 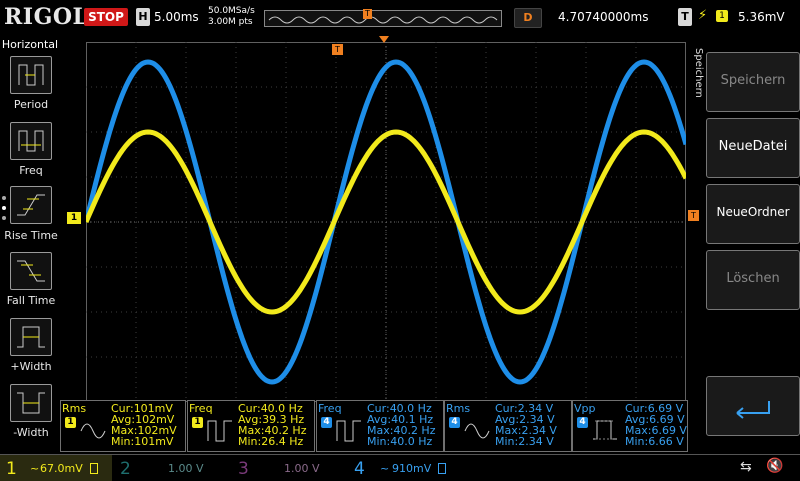 What do you see at coordinates (761, 17) in the screenshot?
I see `trigger-level-value: 5.36mV` at bounding box center [761, 17].